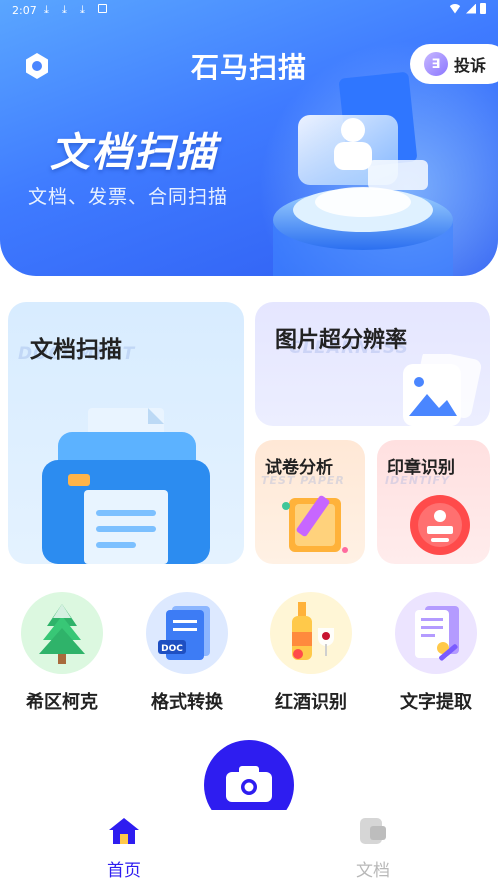  What do you see at coordinates (187, 702) in the screenshot?
I see `tool-label: 格式转换` at bounding box center [187, 702].